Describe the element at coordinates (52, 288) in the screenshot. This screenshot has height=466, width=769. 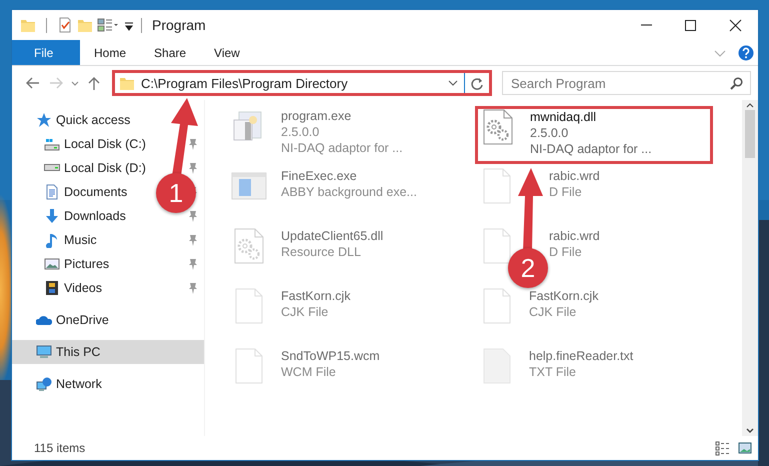
I see `film-icon` at that location.